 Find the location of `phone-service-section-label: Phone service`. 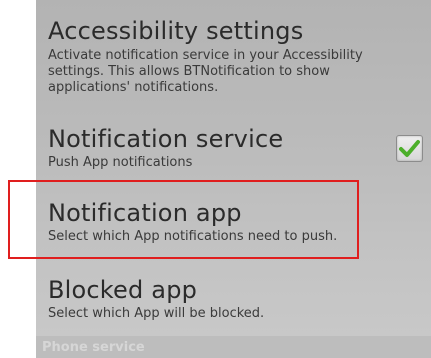

phone-service-section-label: Phone service is located at coordinates (93, 347).